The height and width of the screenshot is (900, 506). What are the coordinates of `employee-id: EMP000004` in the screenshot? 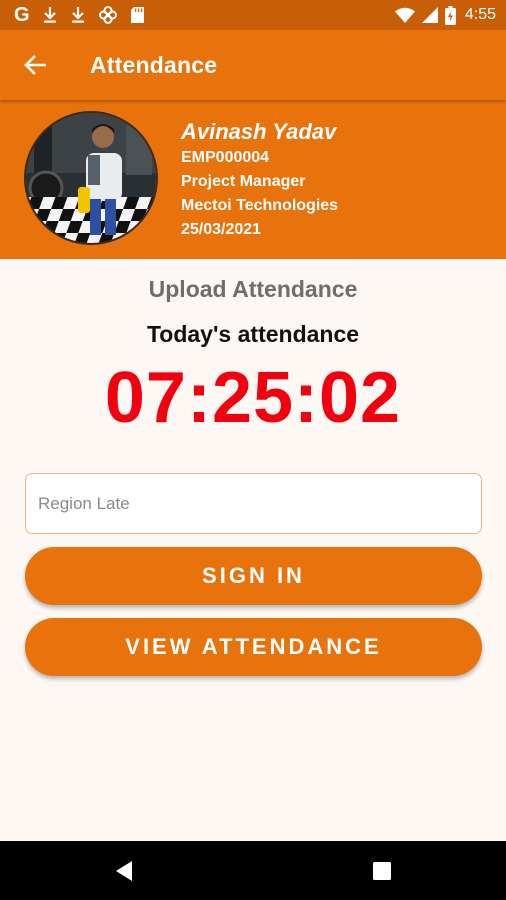 It's located at (225, 157).